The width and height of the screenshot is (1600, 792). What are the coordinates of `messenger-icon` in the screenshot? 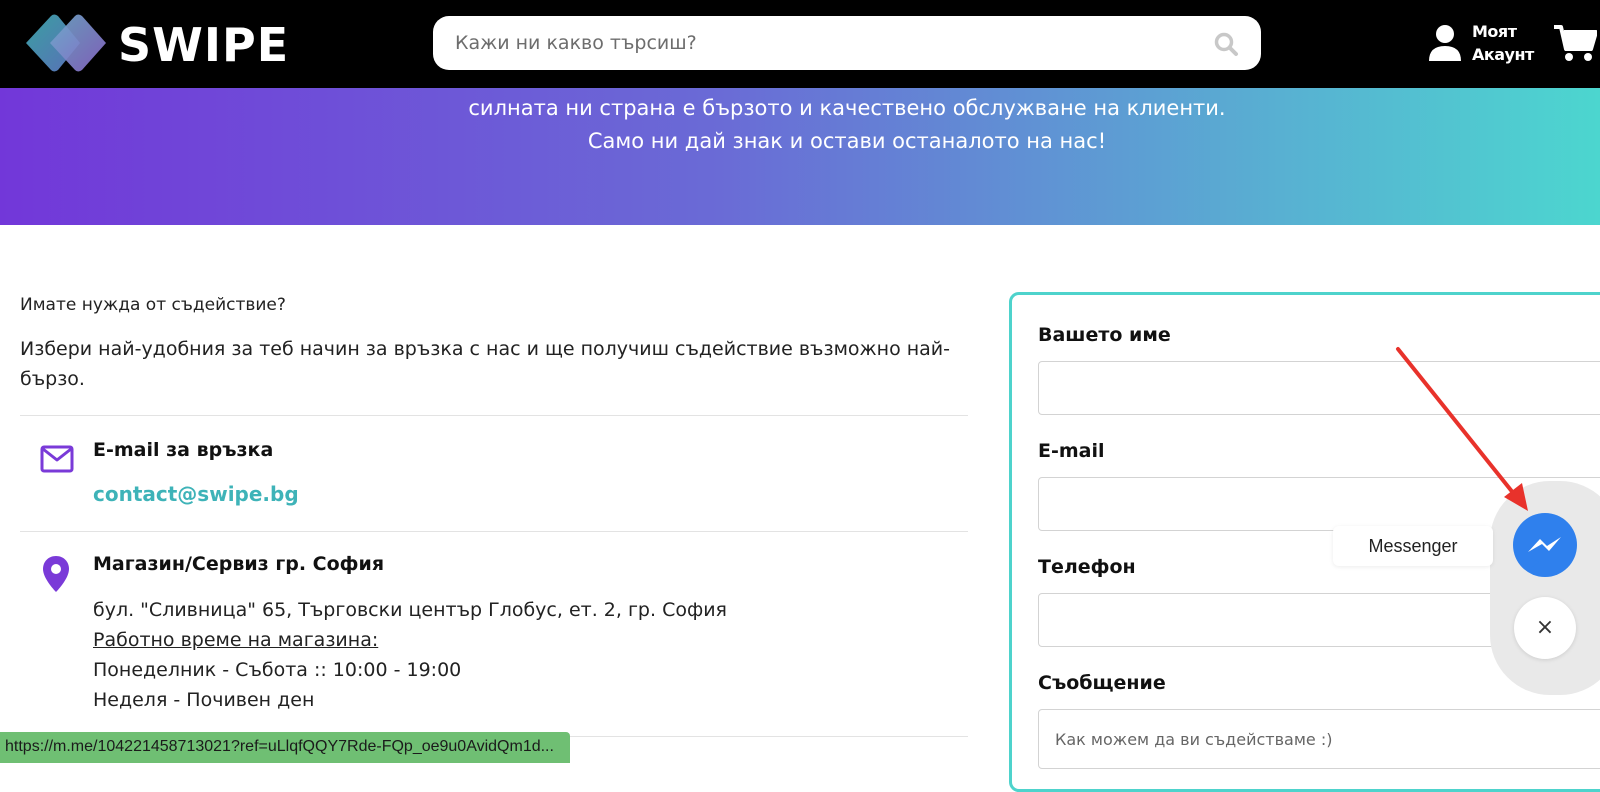 It's located at (1545, 546).